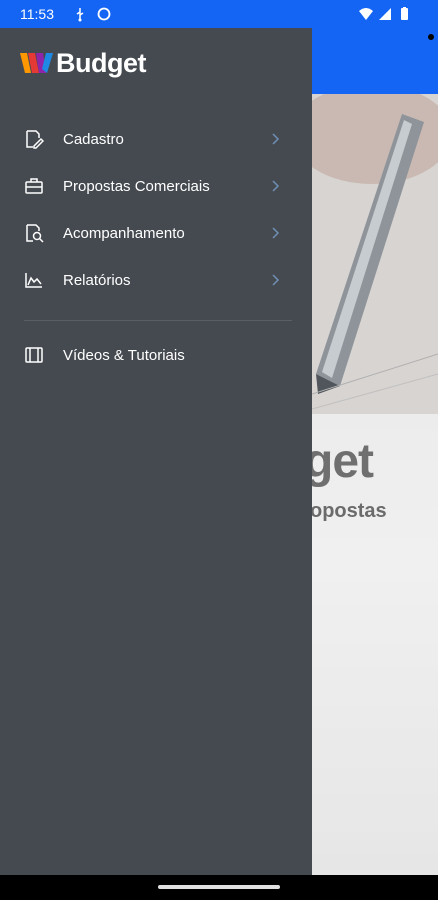 The height and width of the screenshot is (900, 438). What do you see at coordinates (343, 461) in the screenshot?
I see `background-title: get` at bounding box center [343, 461].